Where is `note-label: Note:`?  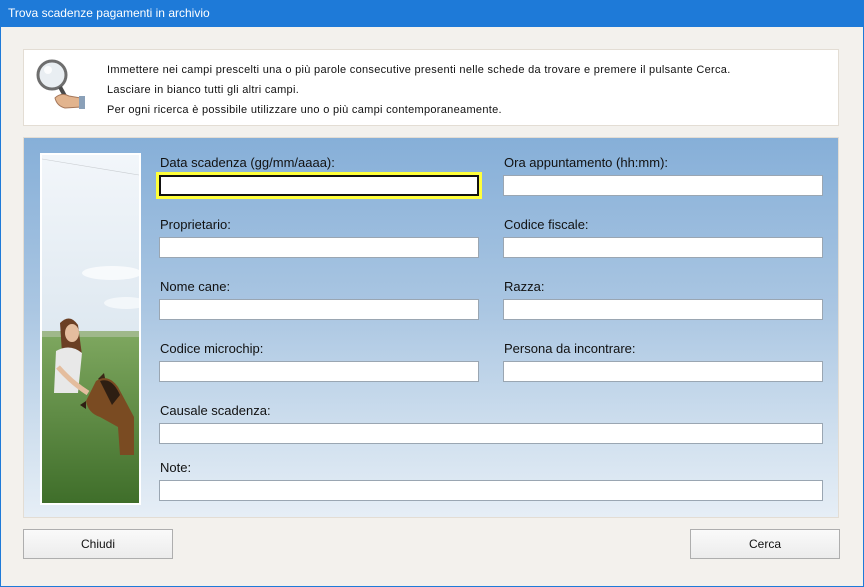
note-label: Note: is located at coordinates (176, 467).